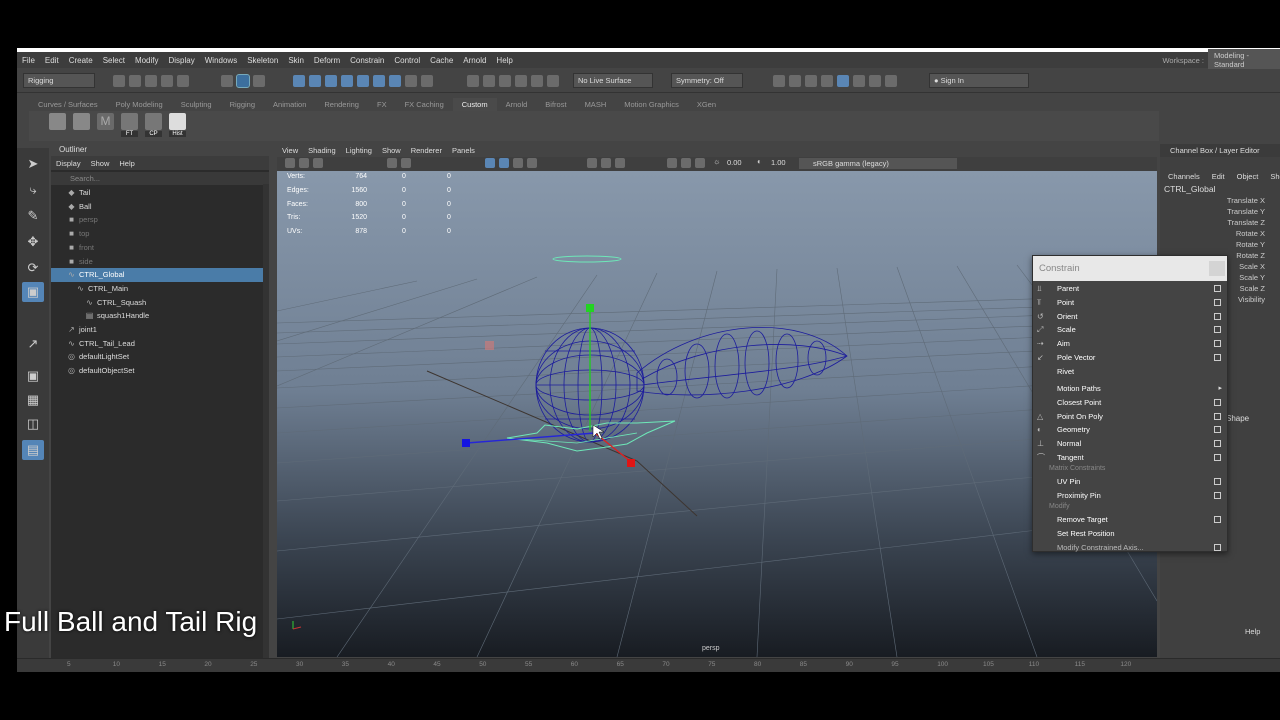 The height and width of the screenshot is (720, 1280). What do you see at coordinates (304, 163) in the screenshot?
I see `camera-attributes-icon` at bounding box center [304, 163].